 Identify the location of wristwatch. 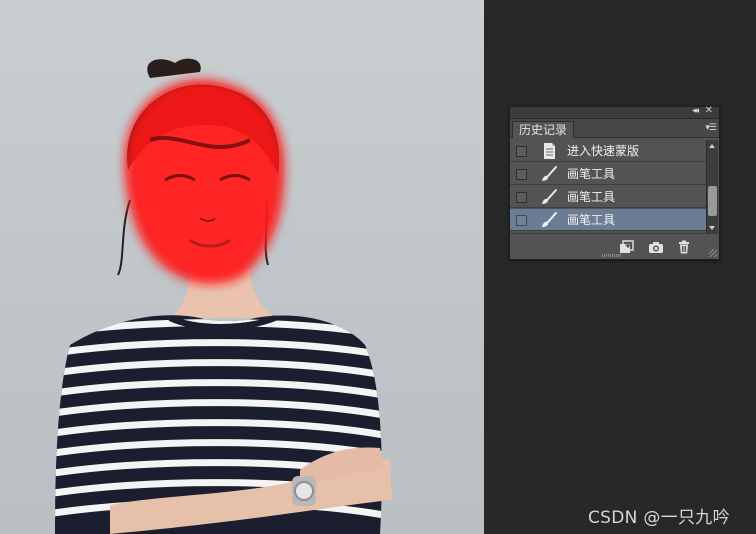
(304, 491).